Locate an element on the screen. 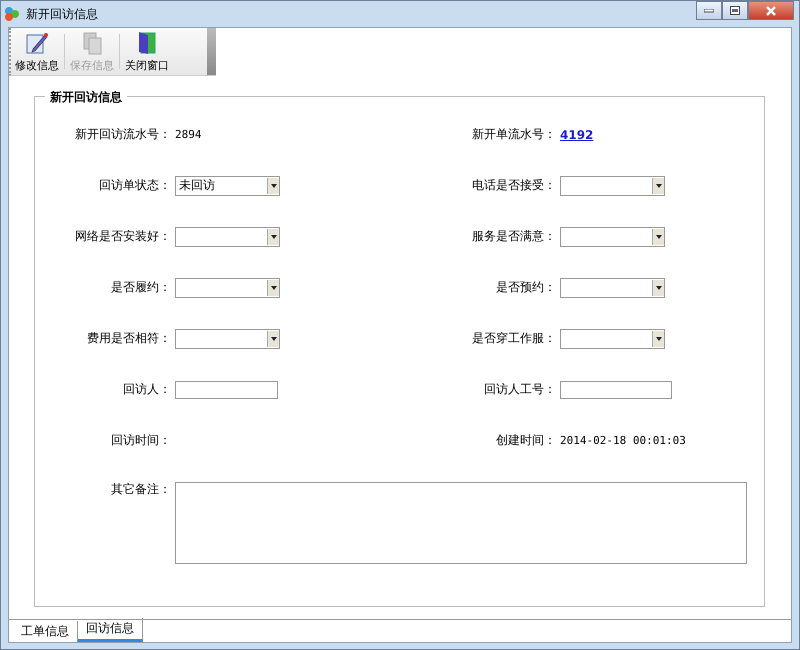 Image resolution: width=800 pixels, height=650 pixels. dropdown-field: 未回访 is located at coordinates (227, 186).